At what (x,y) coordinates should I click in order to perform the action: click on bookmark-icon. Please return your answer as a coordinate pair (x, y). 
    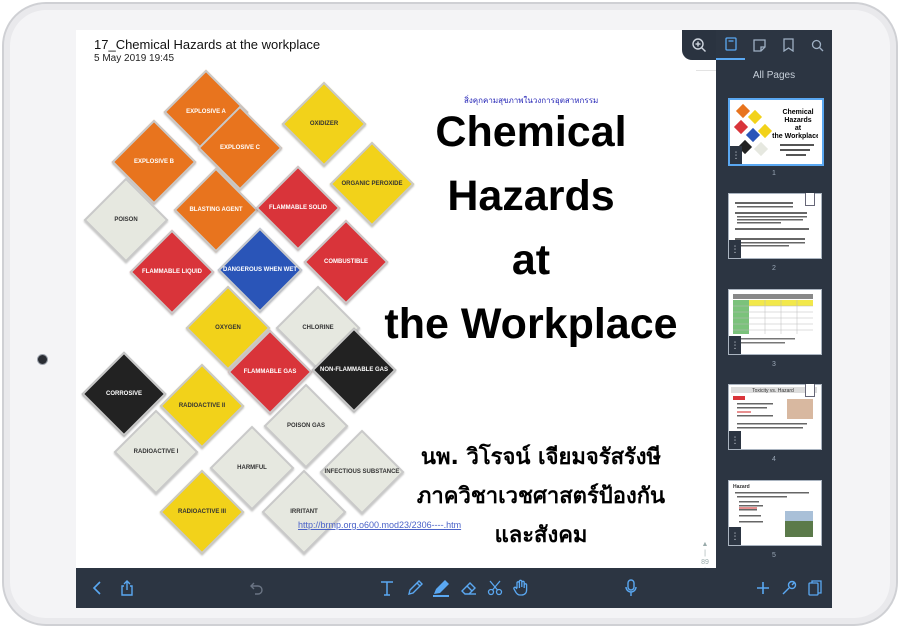
    Looking at the image, I should click on (788, 45).